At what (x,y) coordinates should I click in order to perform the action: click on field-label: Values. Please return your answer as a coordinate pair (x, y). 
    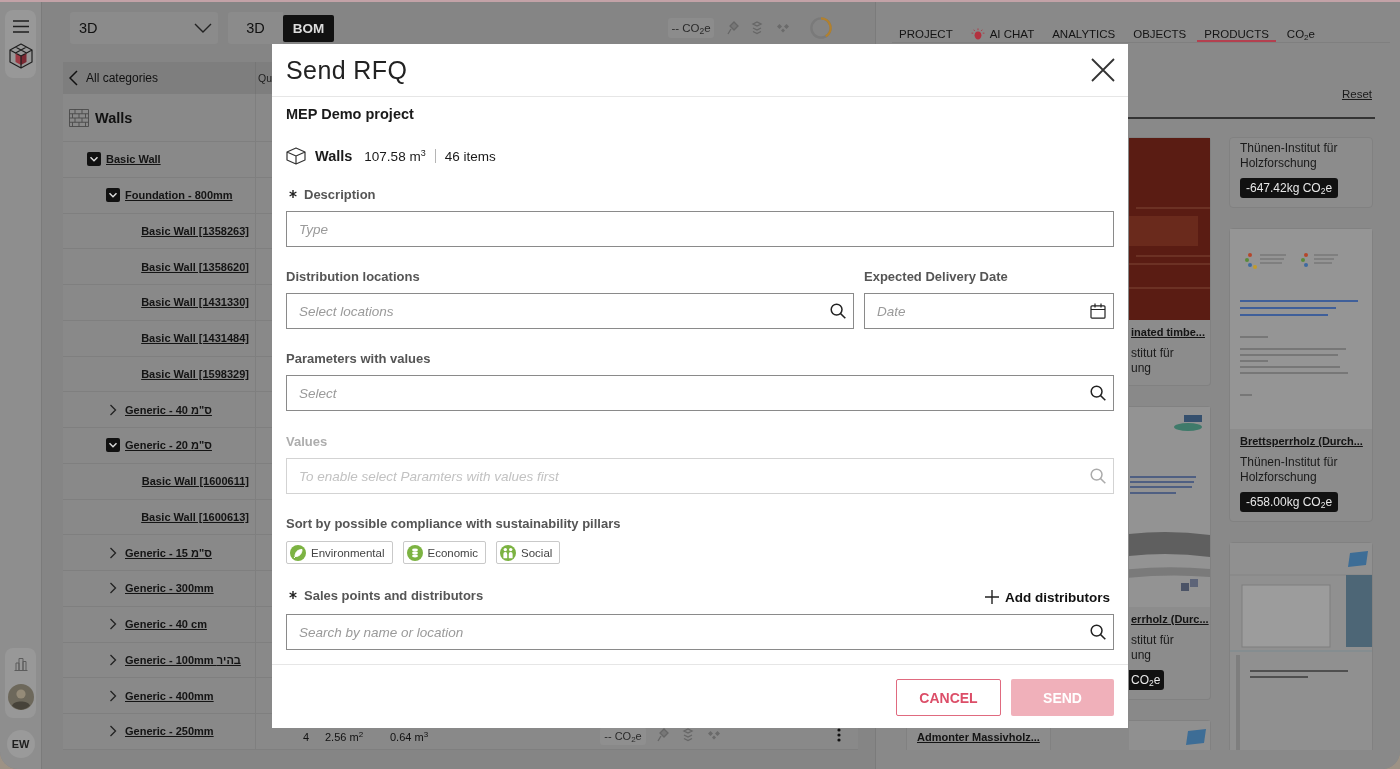
    Looking at the image, I should click on (307, 441).